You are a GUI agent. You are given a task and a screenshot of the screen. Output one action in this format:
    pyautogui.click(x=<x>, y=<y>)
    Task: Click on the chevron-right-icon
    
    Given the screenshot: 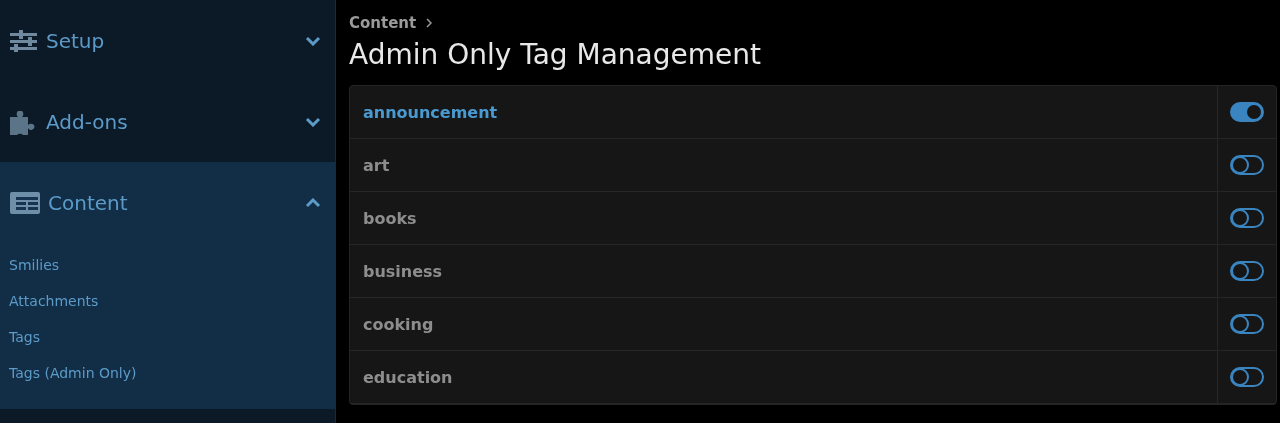 What is the action you would take?
    pyautogui.click(x=429, y=23)
    